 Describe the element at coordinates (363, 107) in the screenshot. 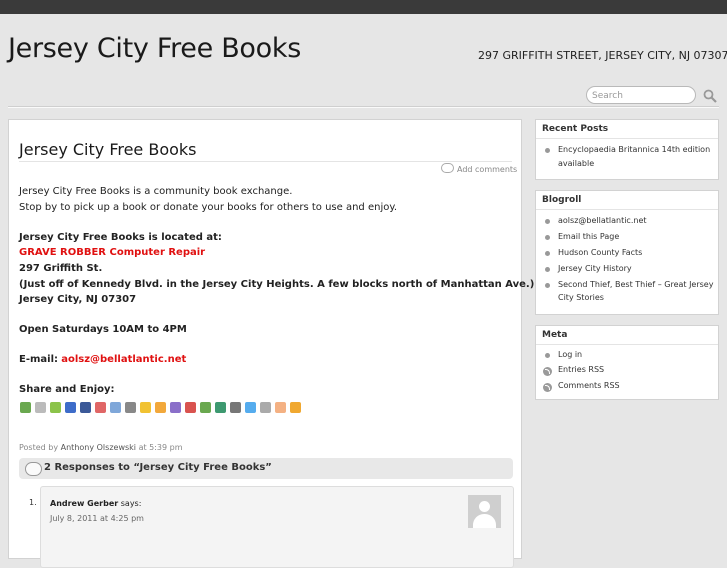

I see `header-divider` at that location.